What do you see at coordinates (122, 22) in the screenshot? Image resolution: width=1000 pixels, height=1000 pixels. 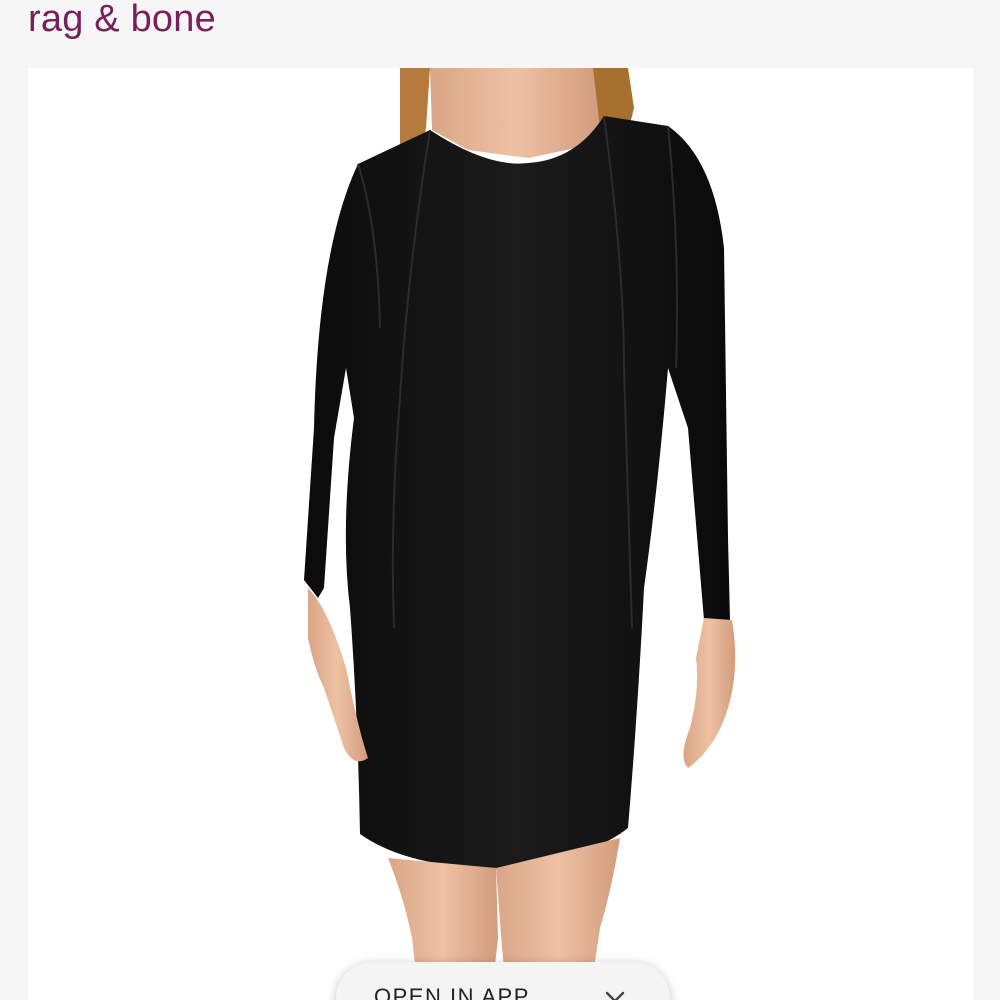 I see `brand-name: rag & bone` at bounding box center [122, 22].